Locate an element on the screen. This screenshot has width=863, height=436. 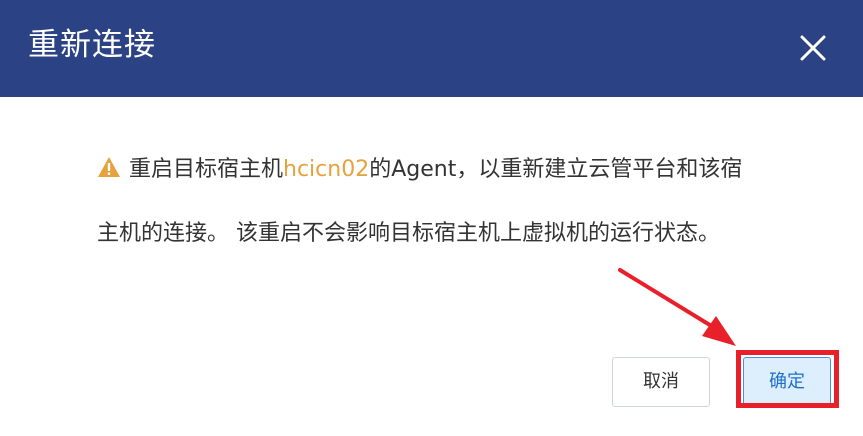
message-text-part1: 重启目标宿主机 is located at coordinates (206, 169).